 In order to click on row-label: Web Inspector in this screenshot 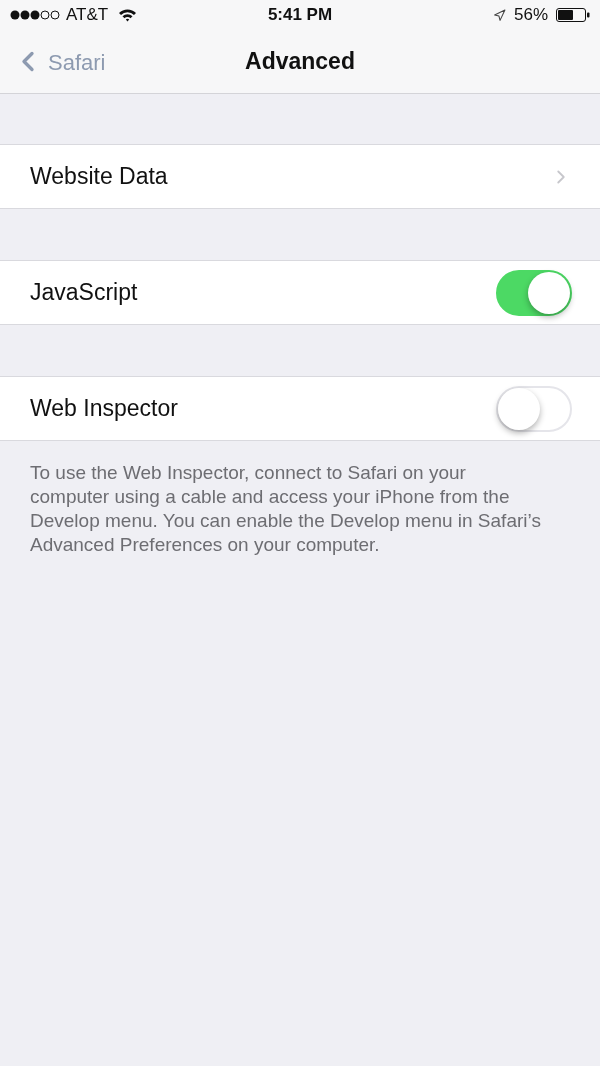, I will do `click(104, 409)`.